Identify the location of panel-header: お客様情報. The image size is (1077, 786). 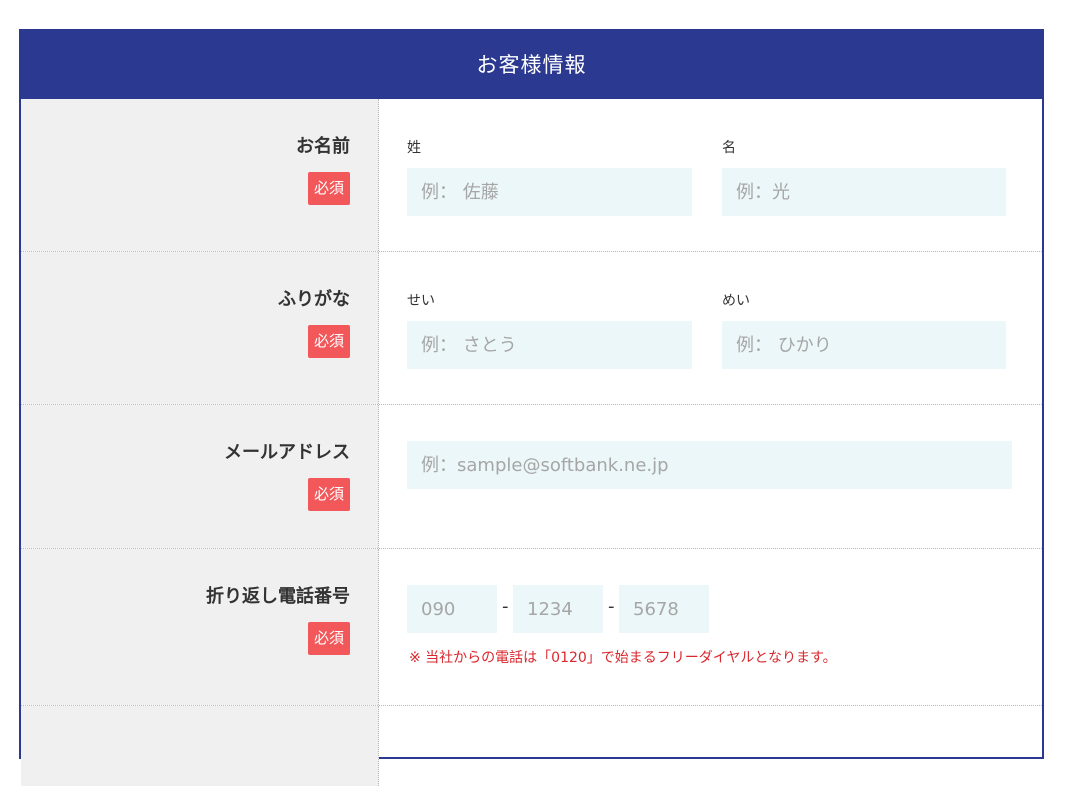
(531, 64).